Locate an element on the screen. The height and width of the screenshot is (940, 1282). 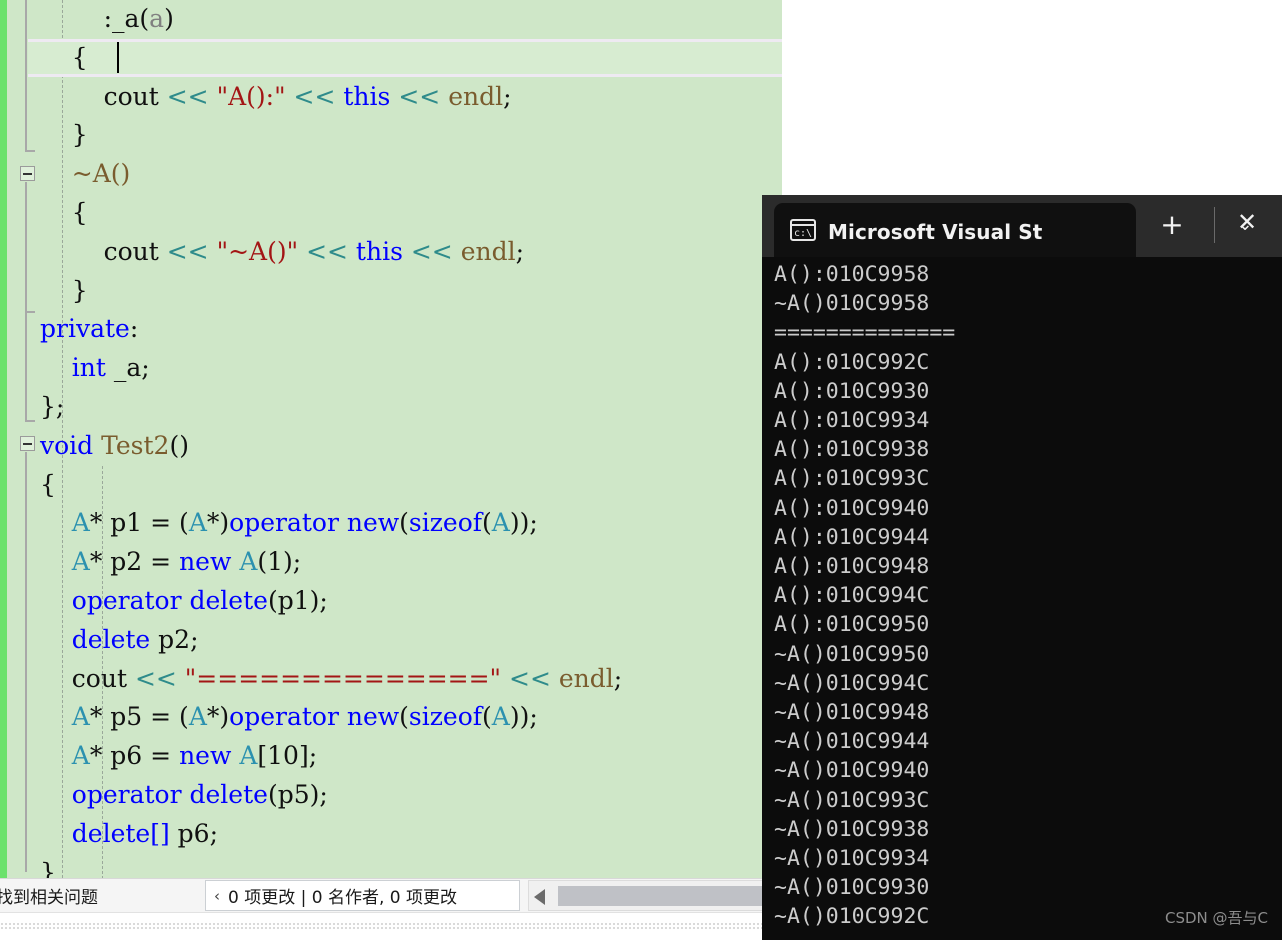
outlining-gutter is located at coordinates (23, 439).